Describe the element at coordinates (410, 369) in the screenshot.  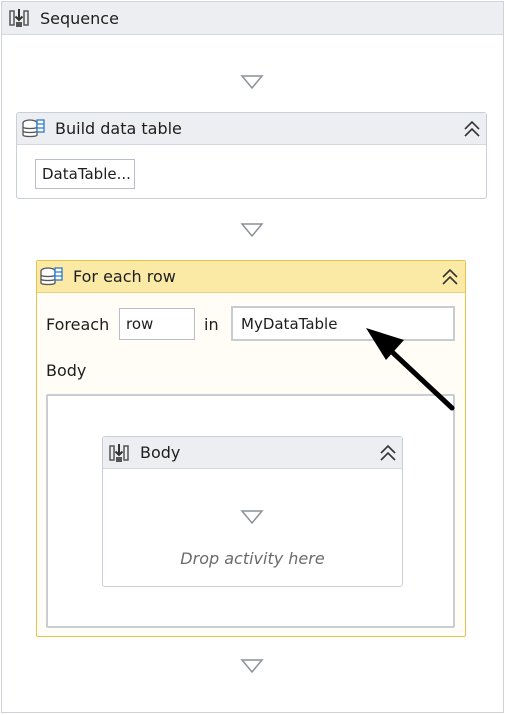
I see `annotation-arrow-icon` at that location.